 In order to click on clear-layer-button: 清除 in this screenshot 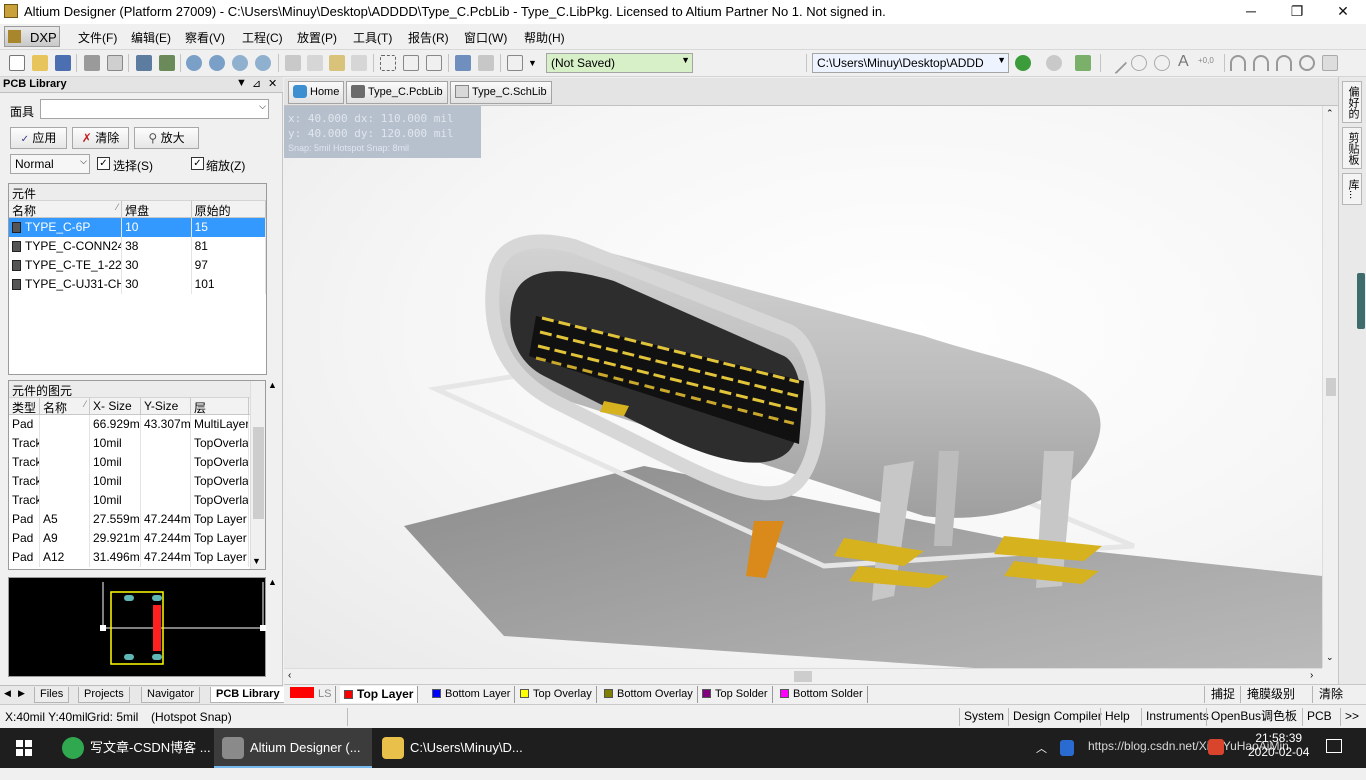, I will do `click(1330, 694)`.